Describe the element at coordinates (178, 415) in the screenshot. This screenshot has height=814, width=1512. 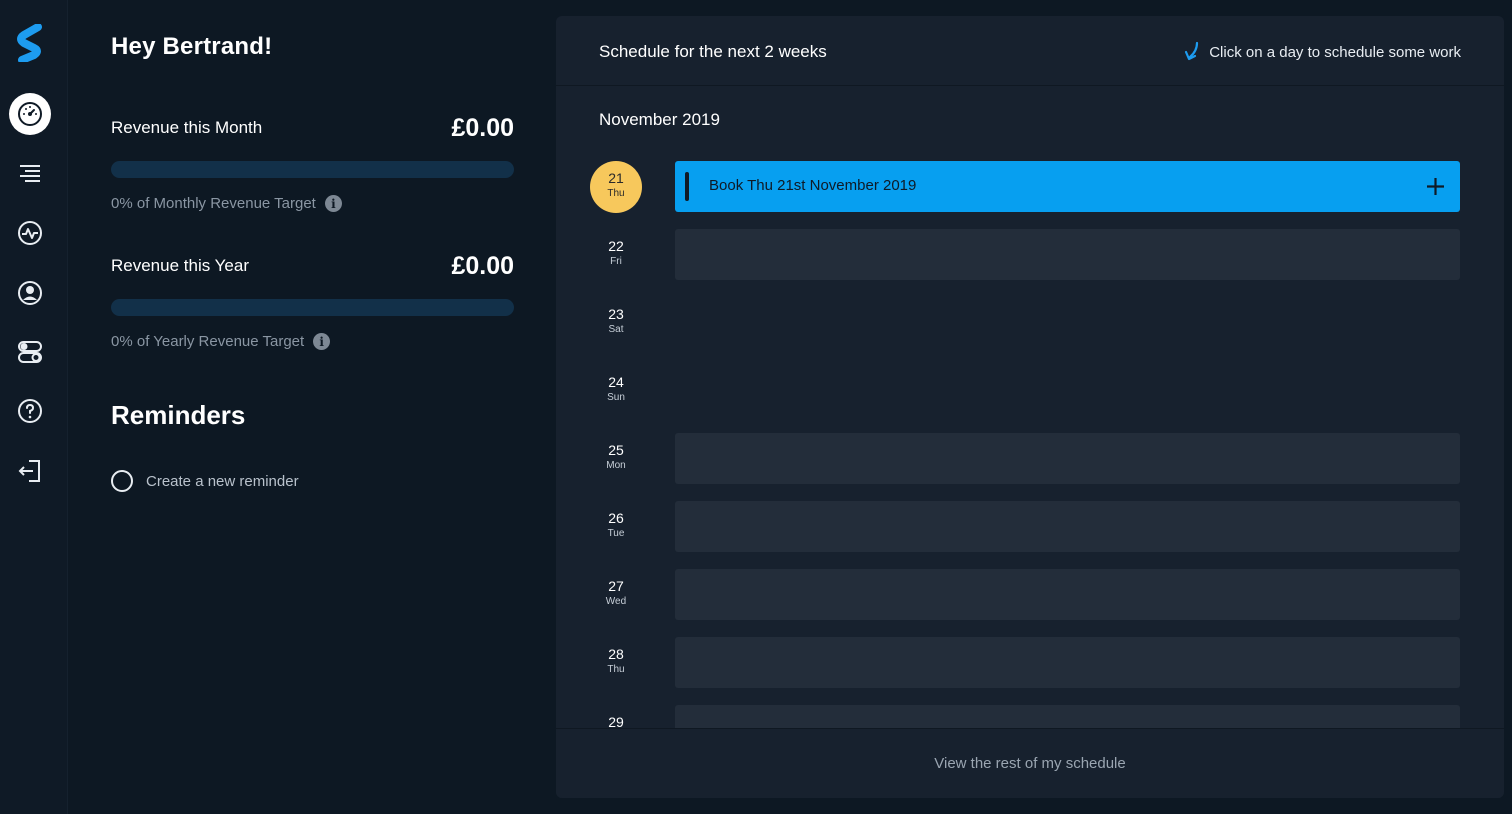
I see `reminders-heading: Reminders` at that location.